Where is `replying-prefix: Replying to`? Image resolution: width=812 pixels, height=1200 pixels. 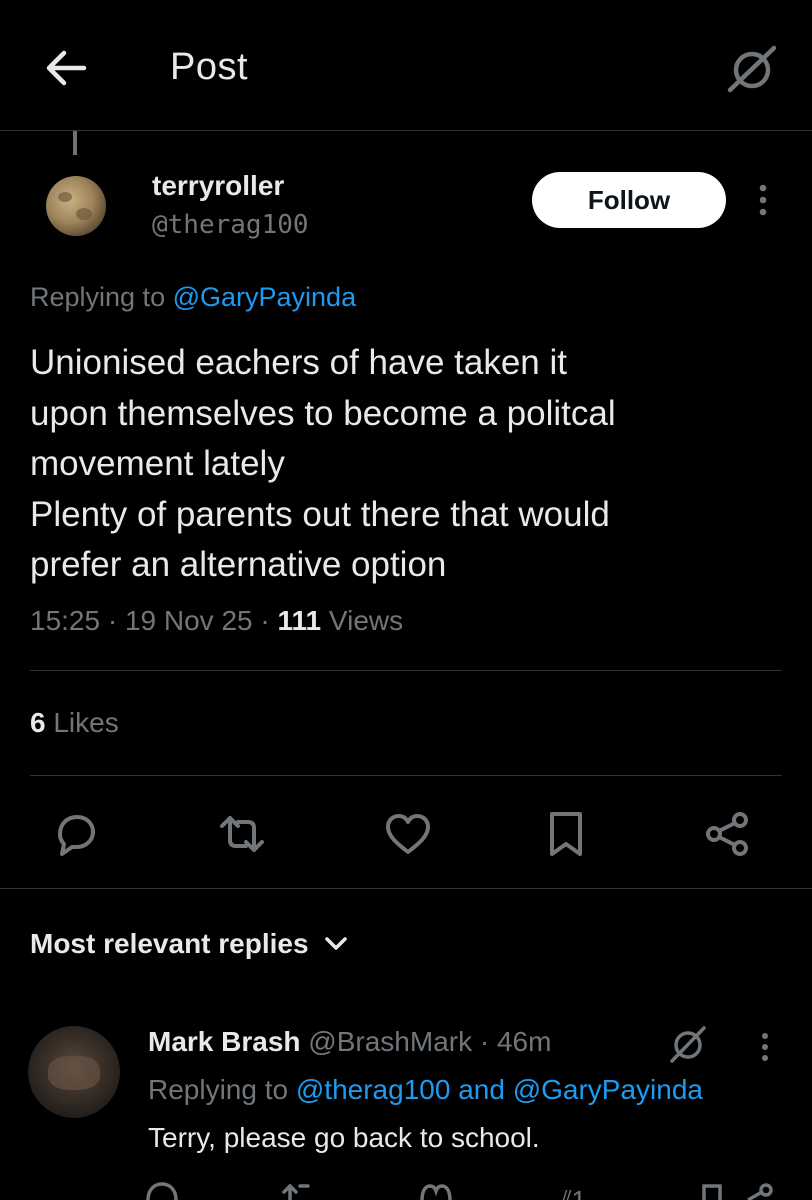
replying-prefix: Replying to is located at coordinates (101, 297).